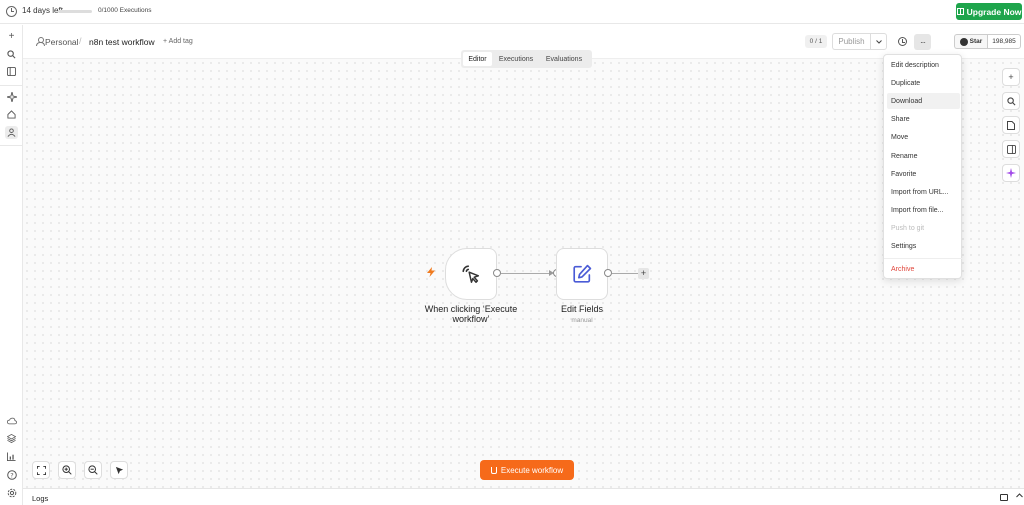 This screenshot has width=1024, height=505. I want to click on cursor-icon, so click(119, 470).